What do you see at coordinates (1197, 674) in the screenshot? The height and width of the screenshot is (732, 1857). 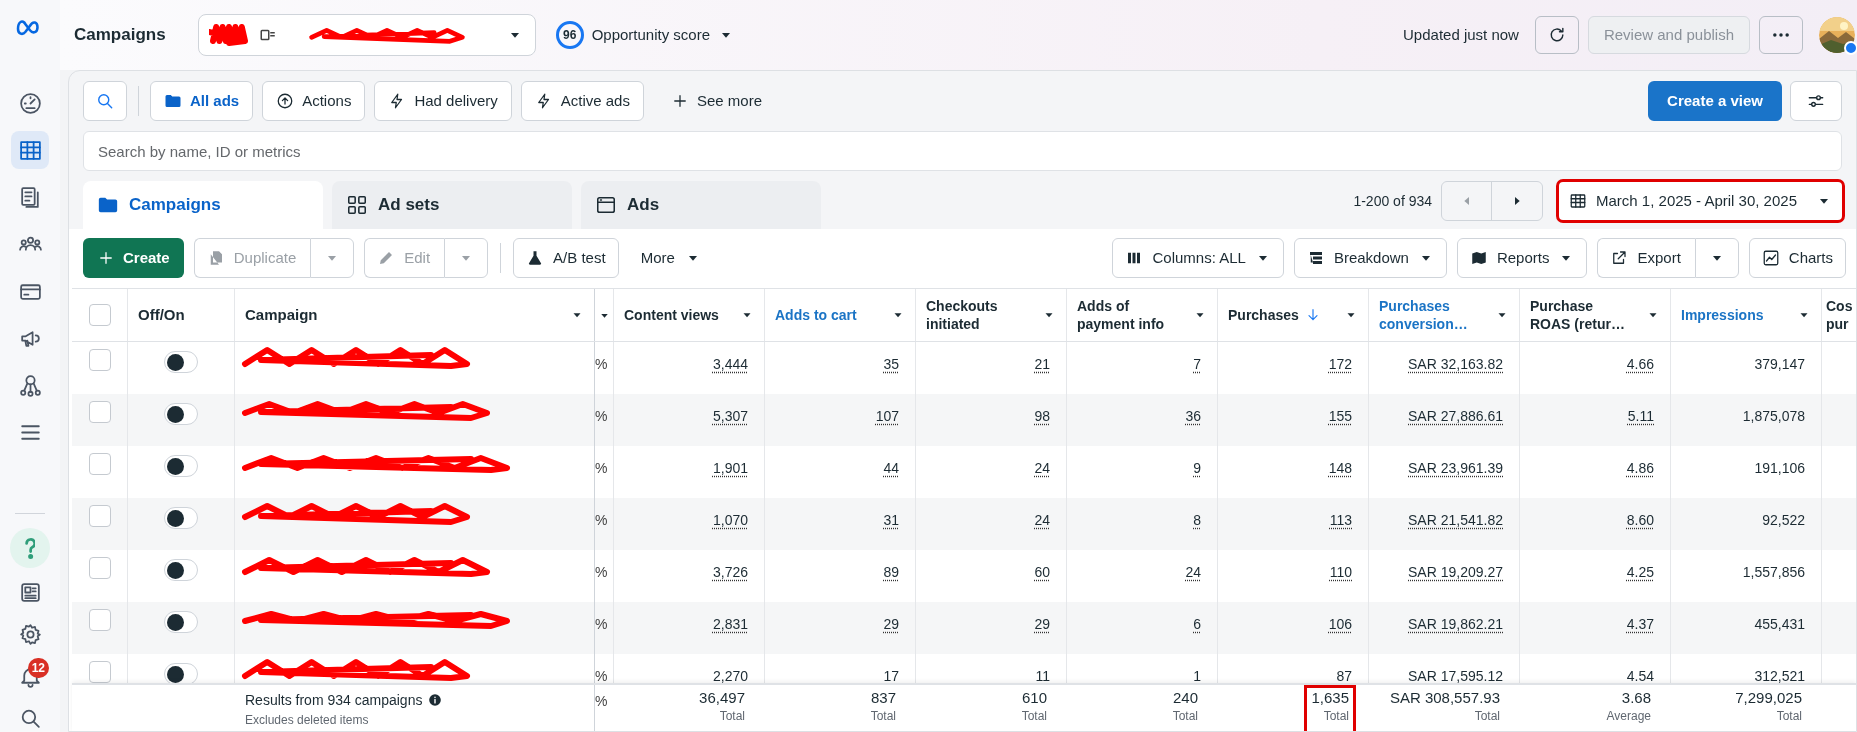 I see `metric-link: 1` at bounding box center [1197, 674].